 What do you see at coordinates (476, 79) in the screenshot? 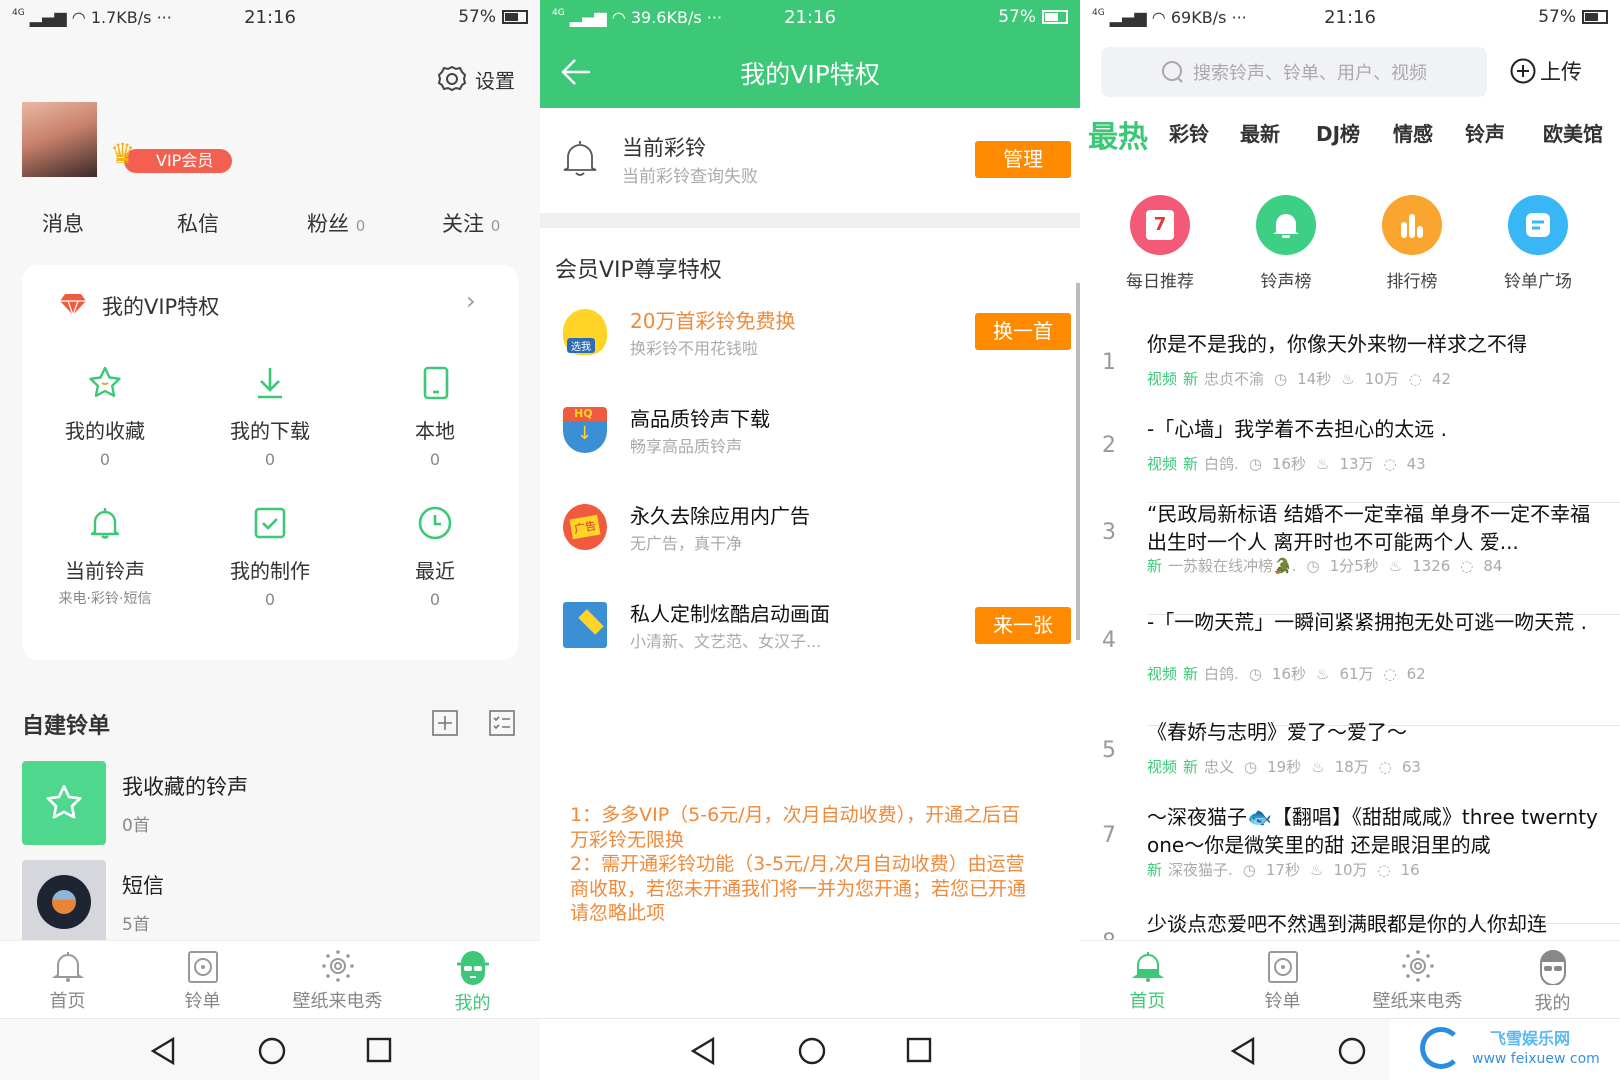
I see `settings-button: 设置` at bounding box center [476, 79].